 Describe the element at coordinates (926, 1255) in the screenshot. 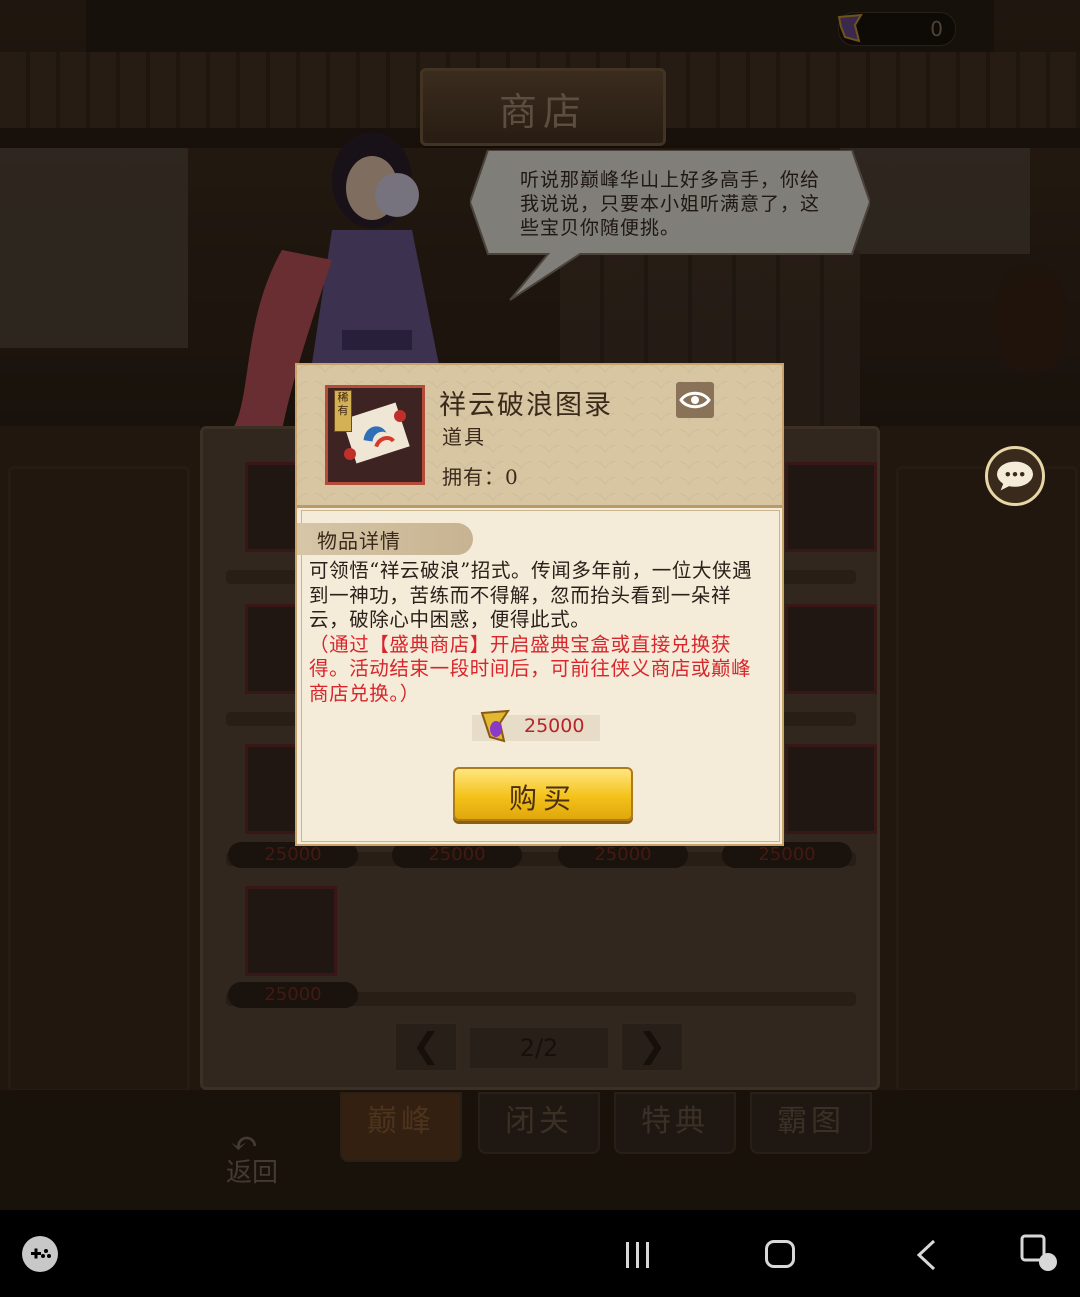

I see `back-icon` at that location.